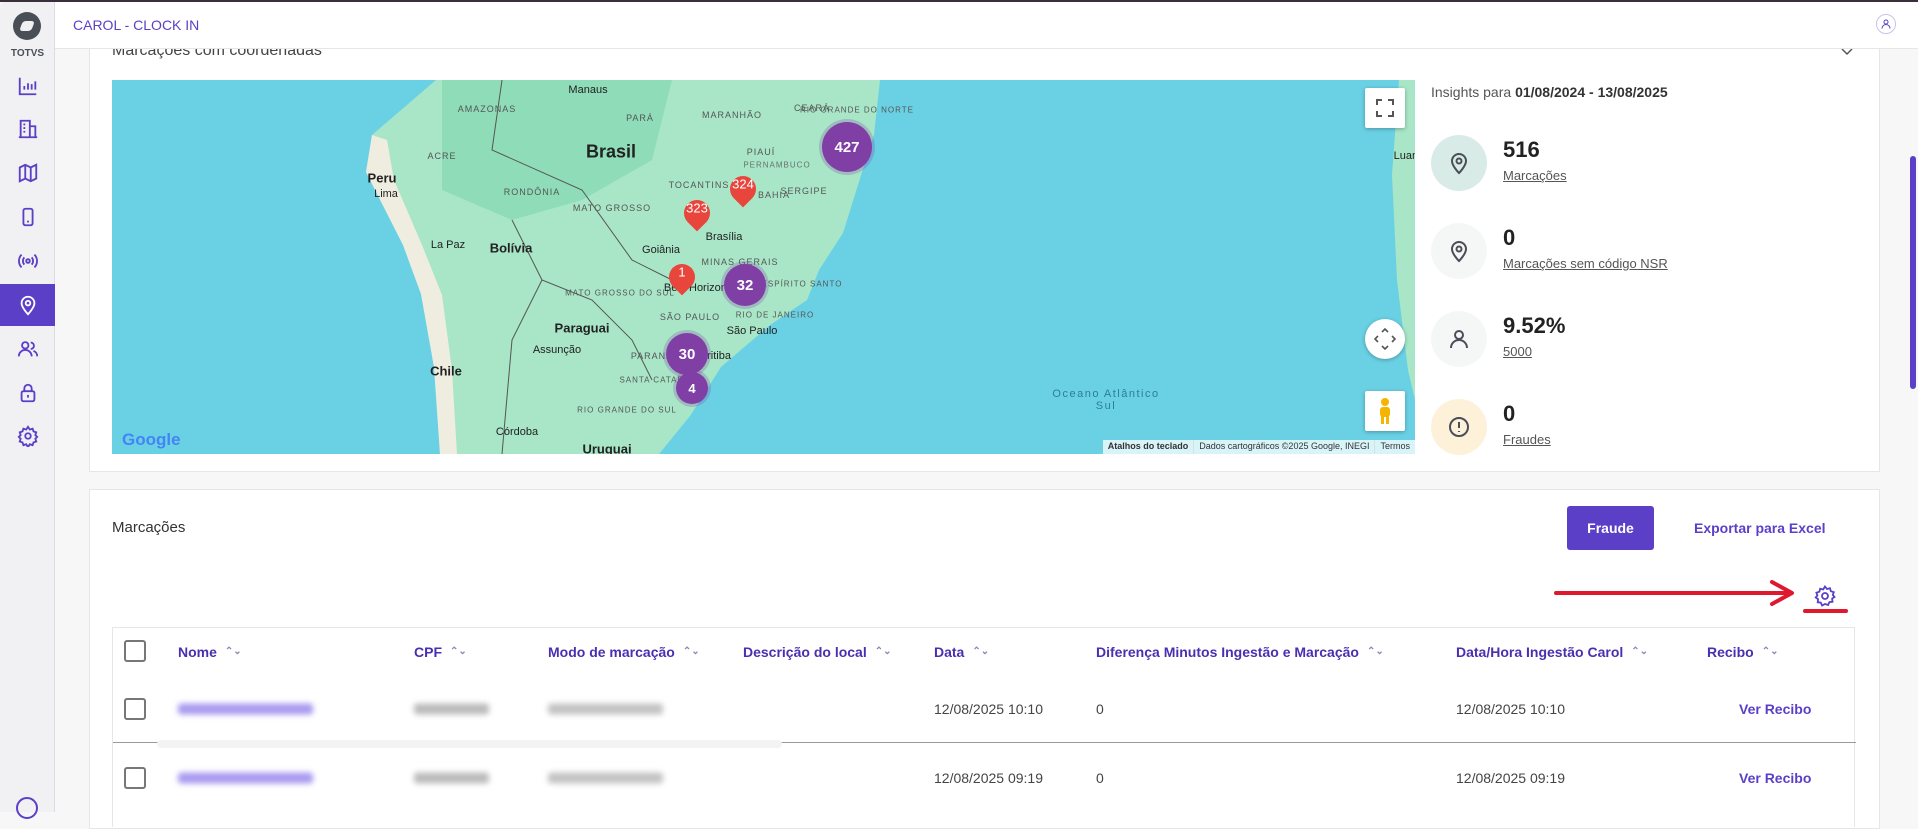 Image resolution: width=1918 pixels, height=829 pixels. I want to click on map-label: Uruguai, so click(607, 448).